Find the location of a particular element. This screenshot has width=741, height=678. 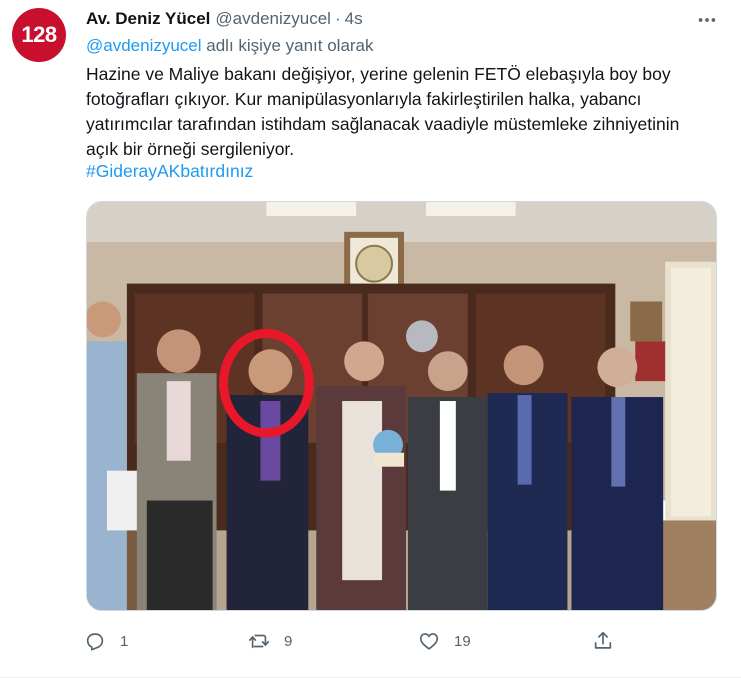

more-icon is located at coordinates (707, 20).